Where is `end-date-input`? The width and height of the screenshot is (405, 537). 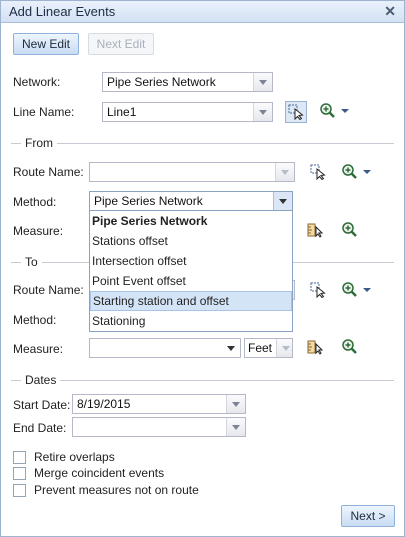
end-date-input is located at coordinates (159, 427).